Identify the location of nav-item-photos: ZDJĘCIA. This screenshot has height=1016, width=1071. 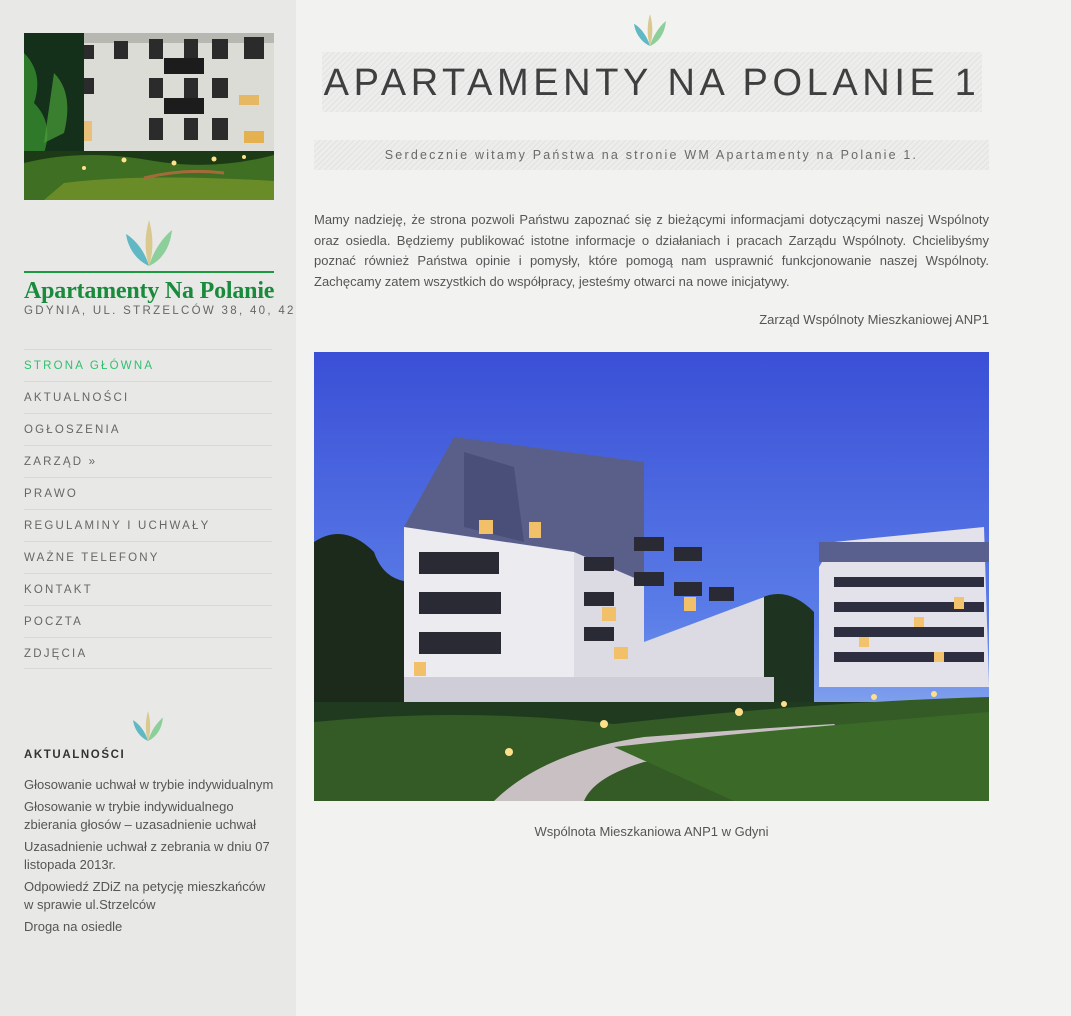
(148, 653).